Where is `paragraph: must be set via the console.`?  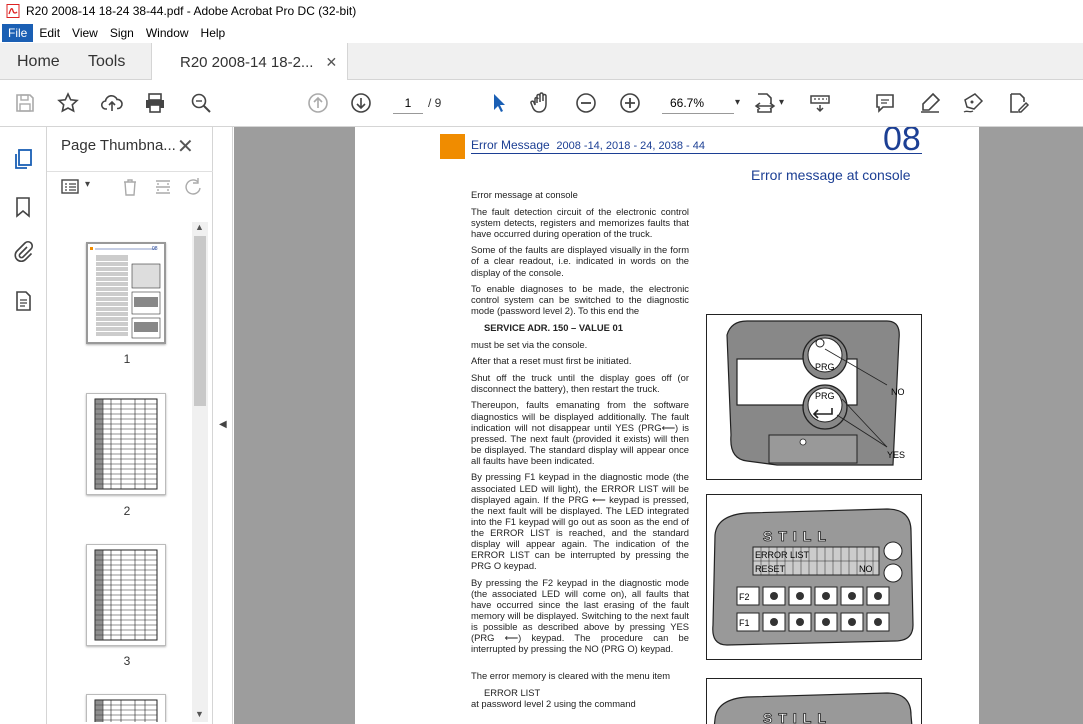
paragraph: must be set via the console. is located at coordinates (529, 344).